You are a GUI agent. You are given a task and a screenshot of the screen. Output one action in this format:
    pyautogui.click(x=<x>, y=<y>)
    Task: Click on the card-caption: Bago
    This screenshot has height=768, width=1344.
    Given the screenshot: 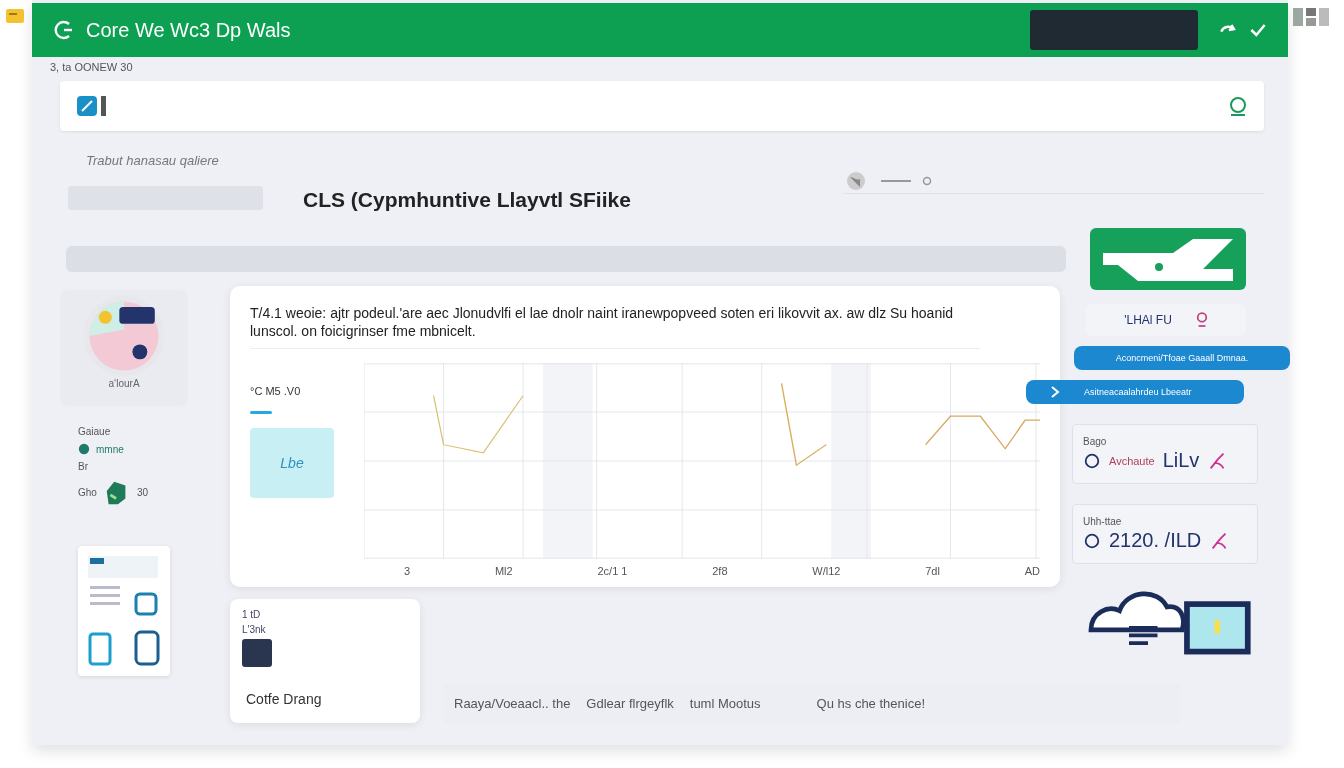 What is the action you would take?
    pyautogui.click(x=1095, y=441)
    